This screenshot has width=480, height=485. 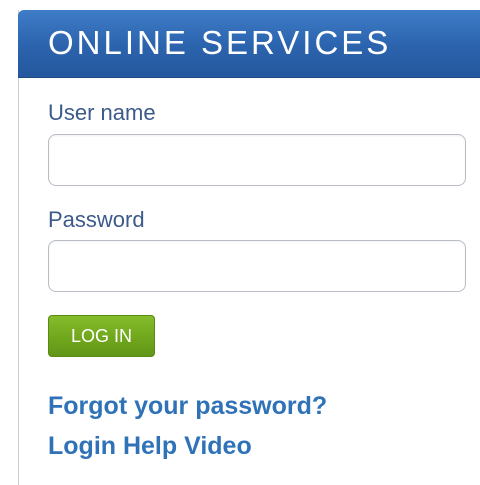 I want to click on login-button: LOG IN, so click(x=101, y=336).